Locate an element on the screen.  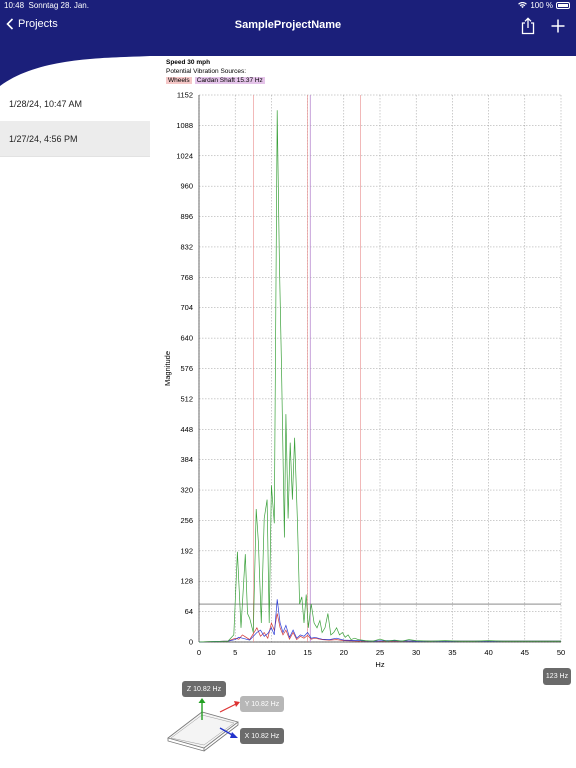
frequency-toggle-button: 123 Hz is located at coordinates (557, 676).